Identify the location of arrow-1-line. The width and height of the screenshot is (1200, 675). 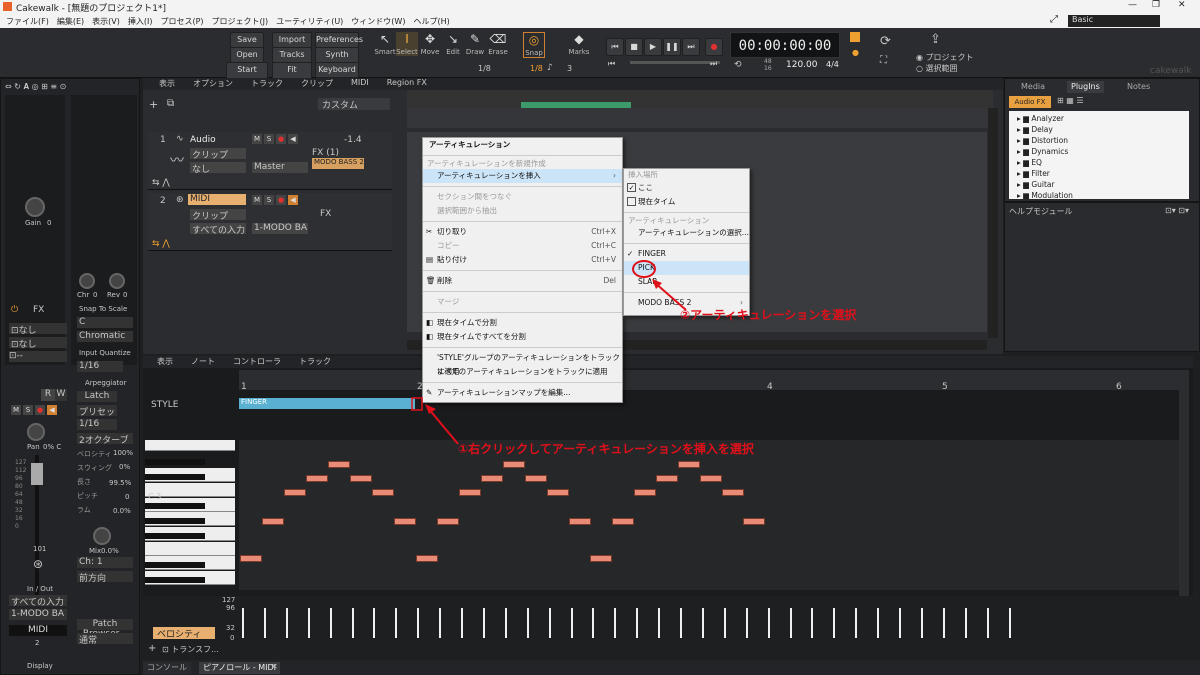
(443, 426).